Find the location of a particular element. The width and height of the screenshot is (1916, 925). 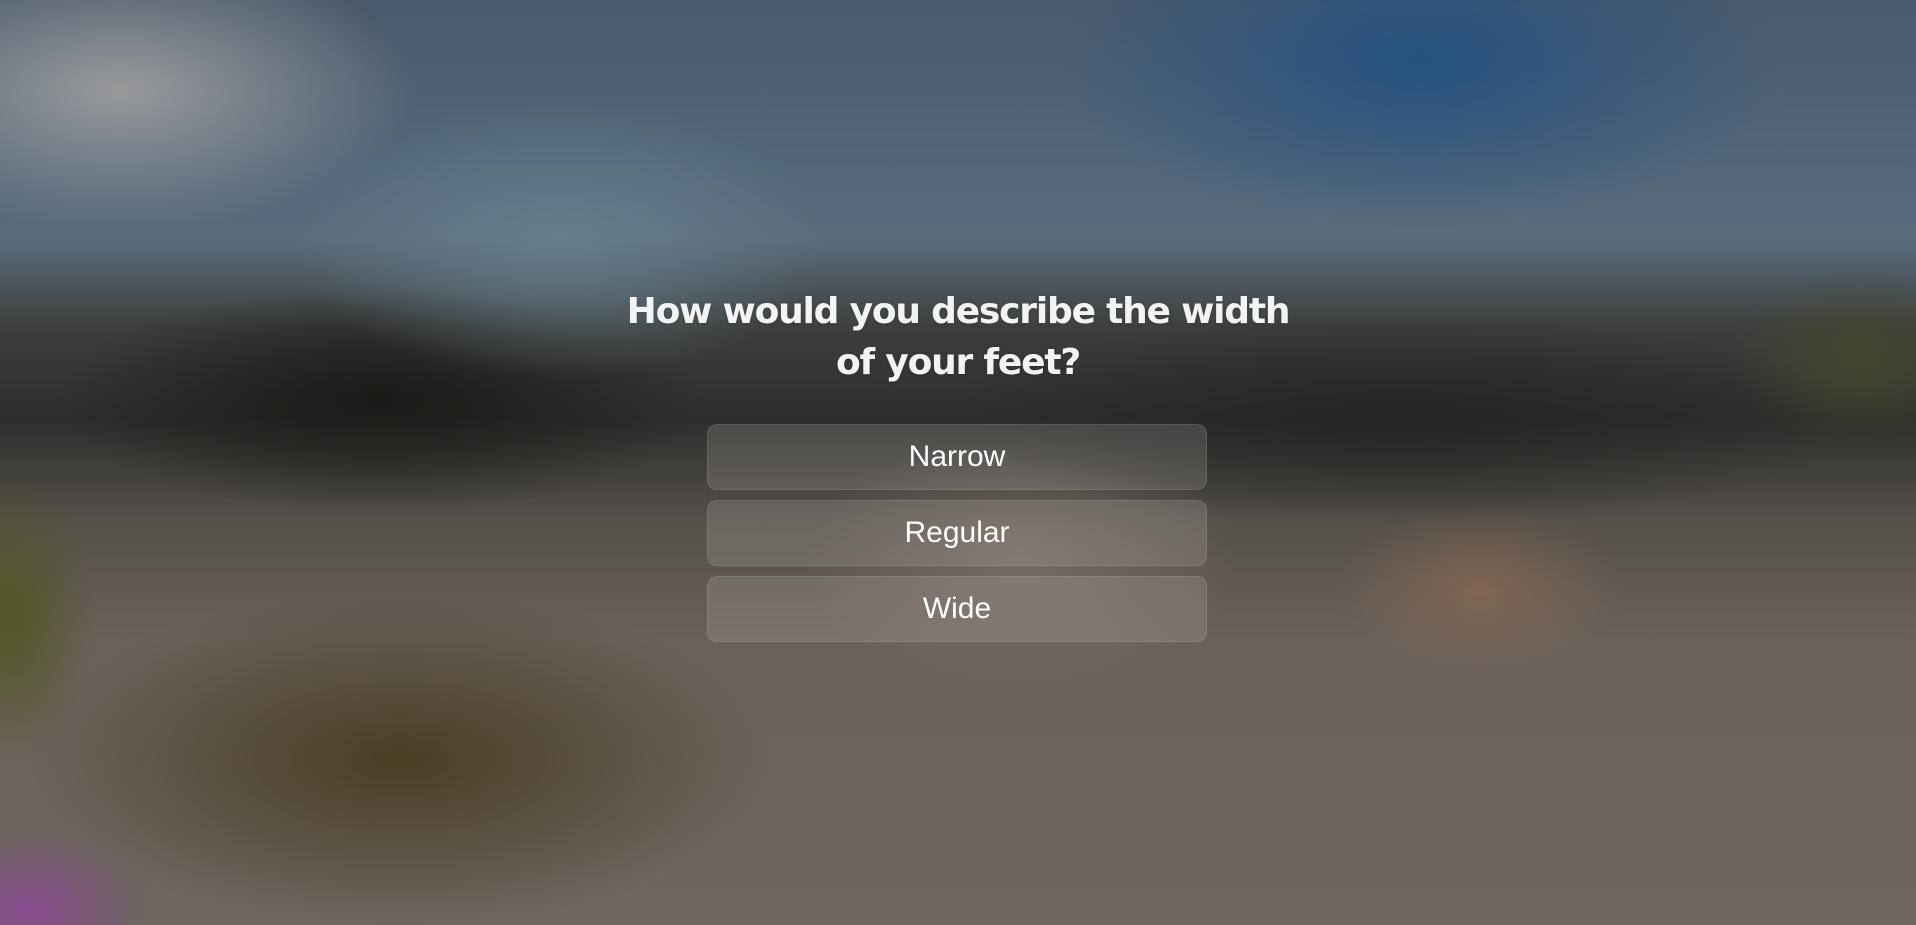

option-wide-button: Wide is located at coordinates (957, 609).